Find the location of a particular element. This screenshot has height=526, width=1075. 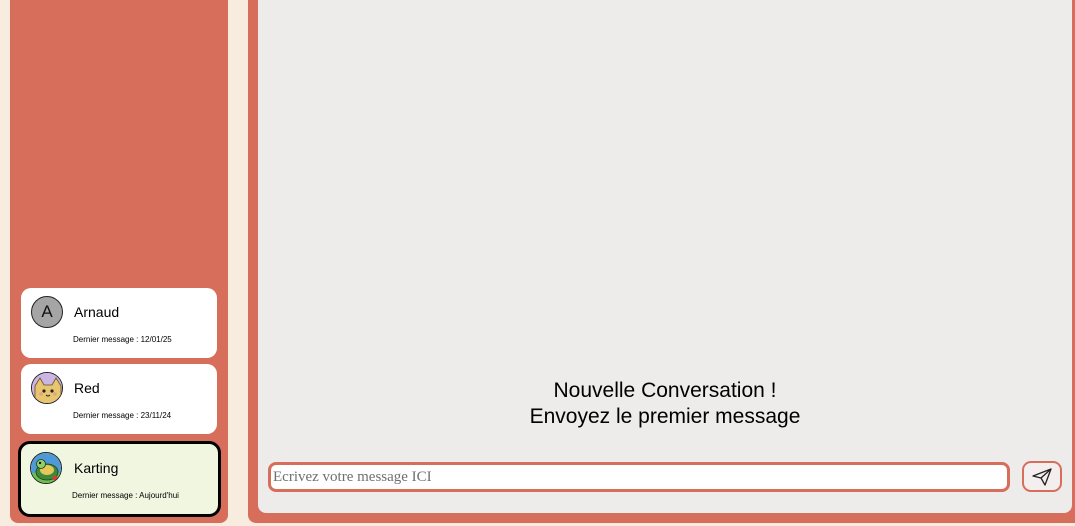

paper-plane-icon is located at coordinates (1042, 476).